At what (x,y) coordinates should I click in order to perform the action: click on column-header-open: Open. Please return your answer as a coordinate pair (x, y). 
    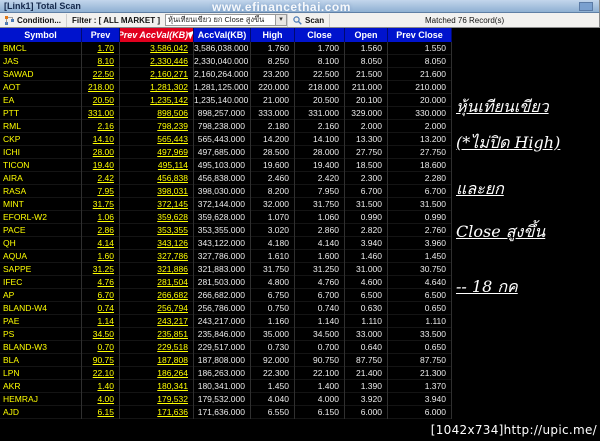
    Looking at the image, I should click on (366, 35).